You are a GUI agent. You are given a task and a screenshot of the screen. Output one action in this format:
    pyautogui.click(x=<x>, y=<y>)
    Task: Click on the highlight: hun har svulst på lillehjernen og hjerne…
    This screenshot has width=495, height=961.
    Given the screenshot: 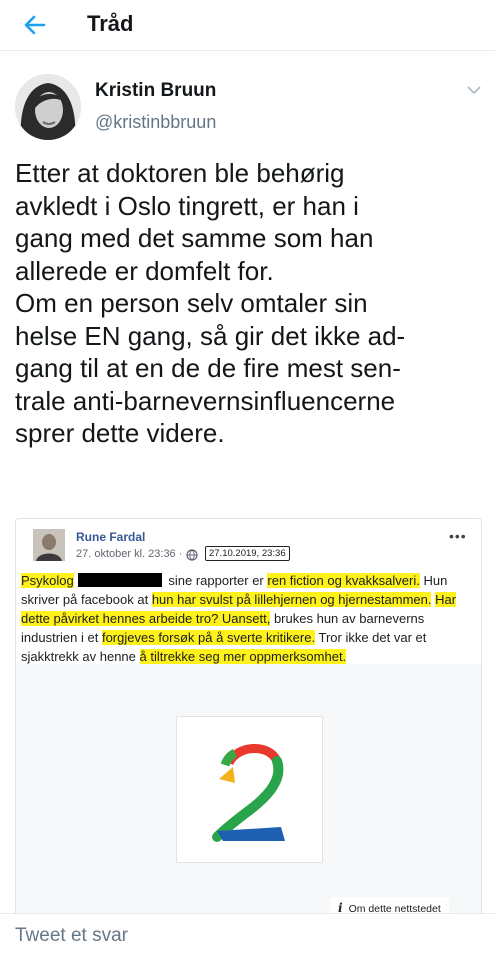 What is the action you would take?
    pyautogui.click(x=291, y=599)
    